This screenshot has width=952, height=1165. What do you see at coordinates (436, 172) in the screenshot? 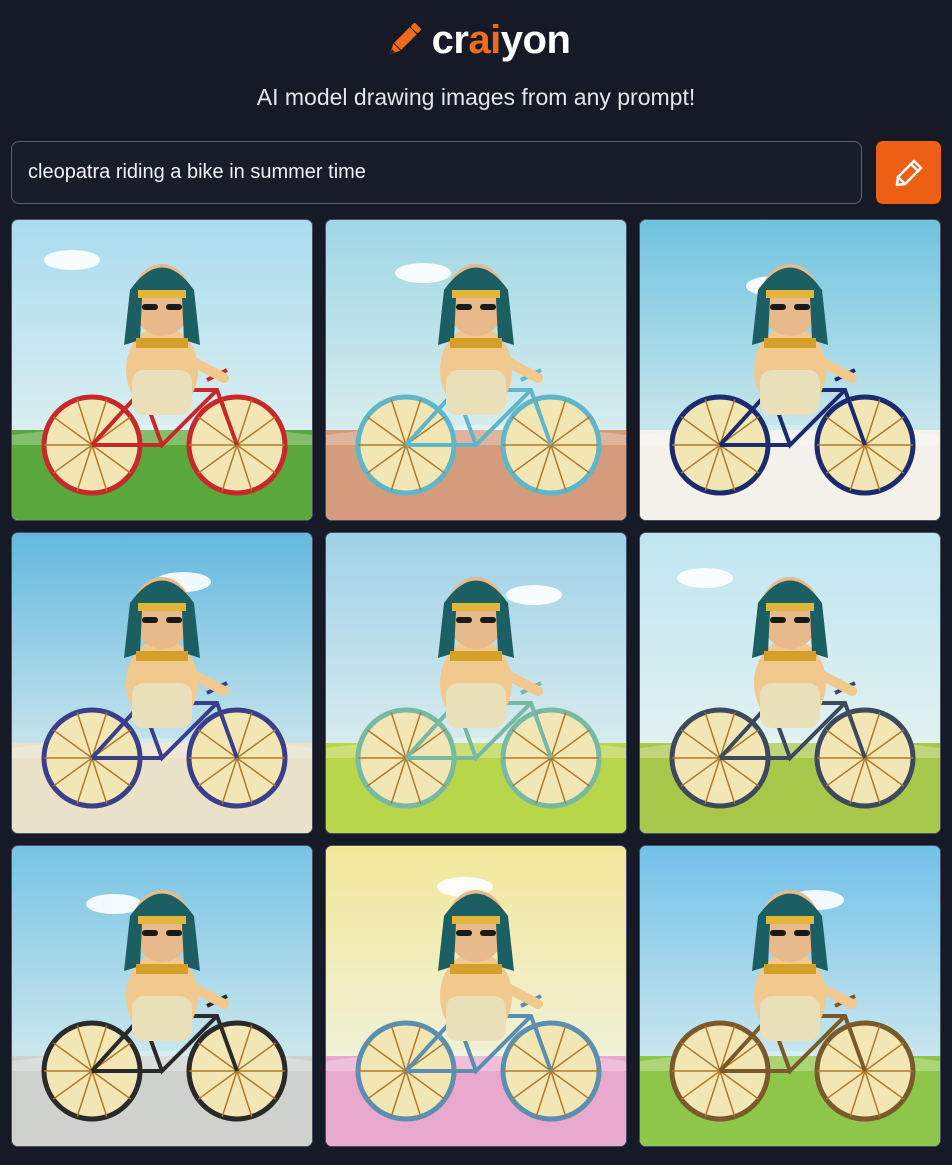
I see `prompt-input` at bounding box center [436, 172].